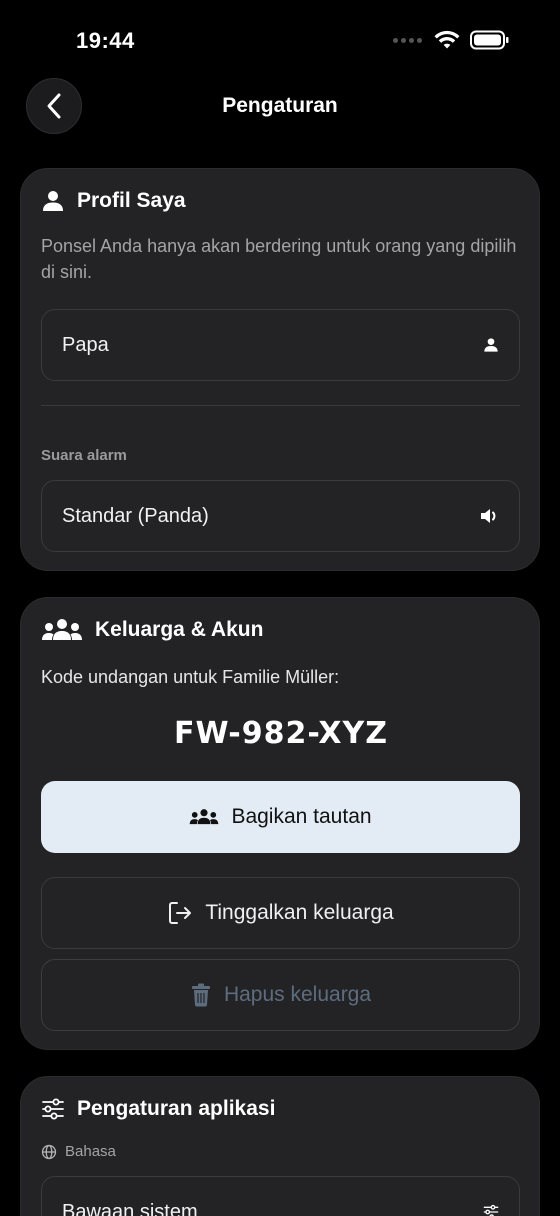  Describe the element at coordinates (281, 733) in the screenshot. I see `invite-code: FW-982-XYZ` at that location.